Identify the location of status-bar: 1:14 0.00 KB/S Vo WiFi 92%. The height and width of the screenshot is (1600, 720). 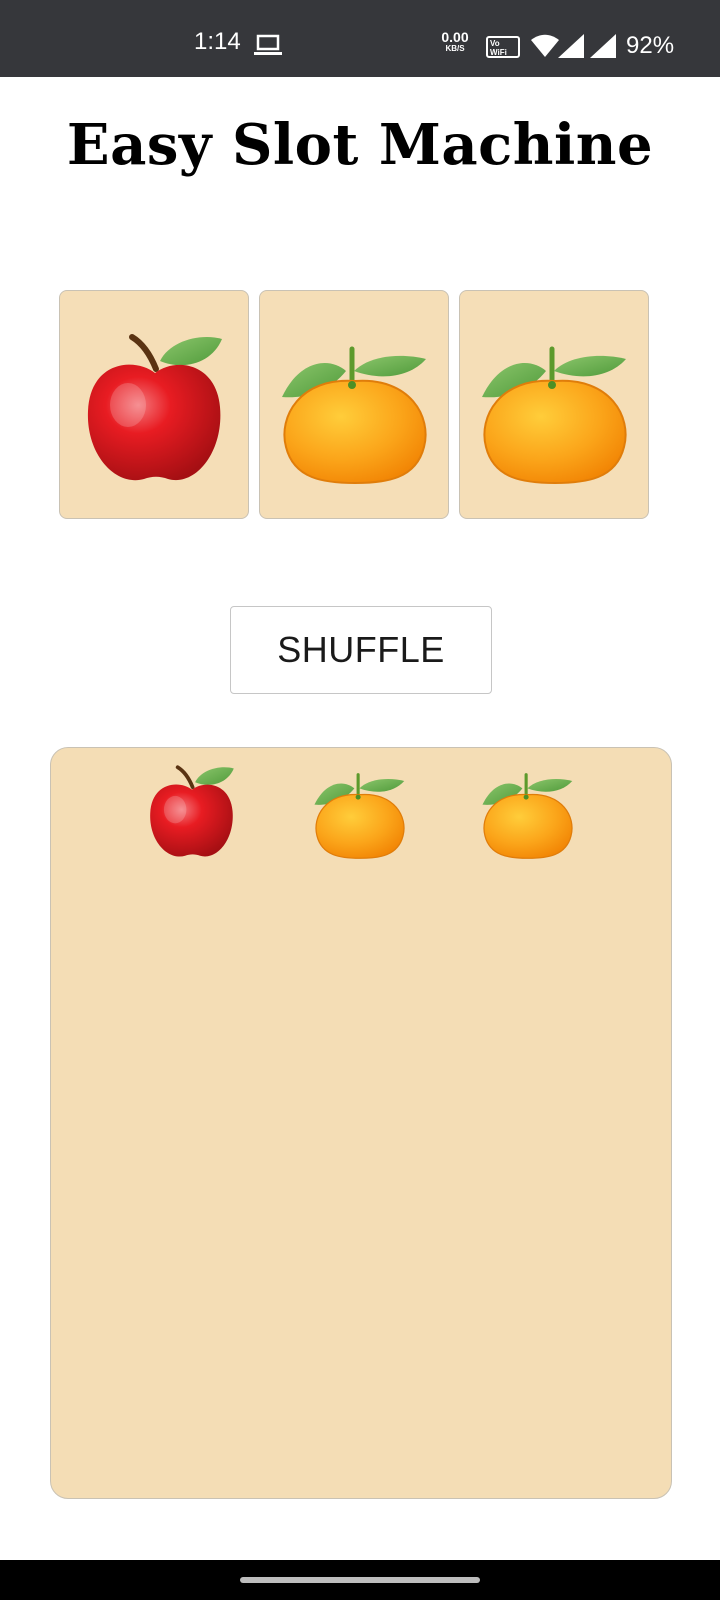
(360, 38).